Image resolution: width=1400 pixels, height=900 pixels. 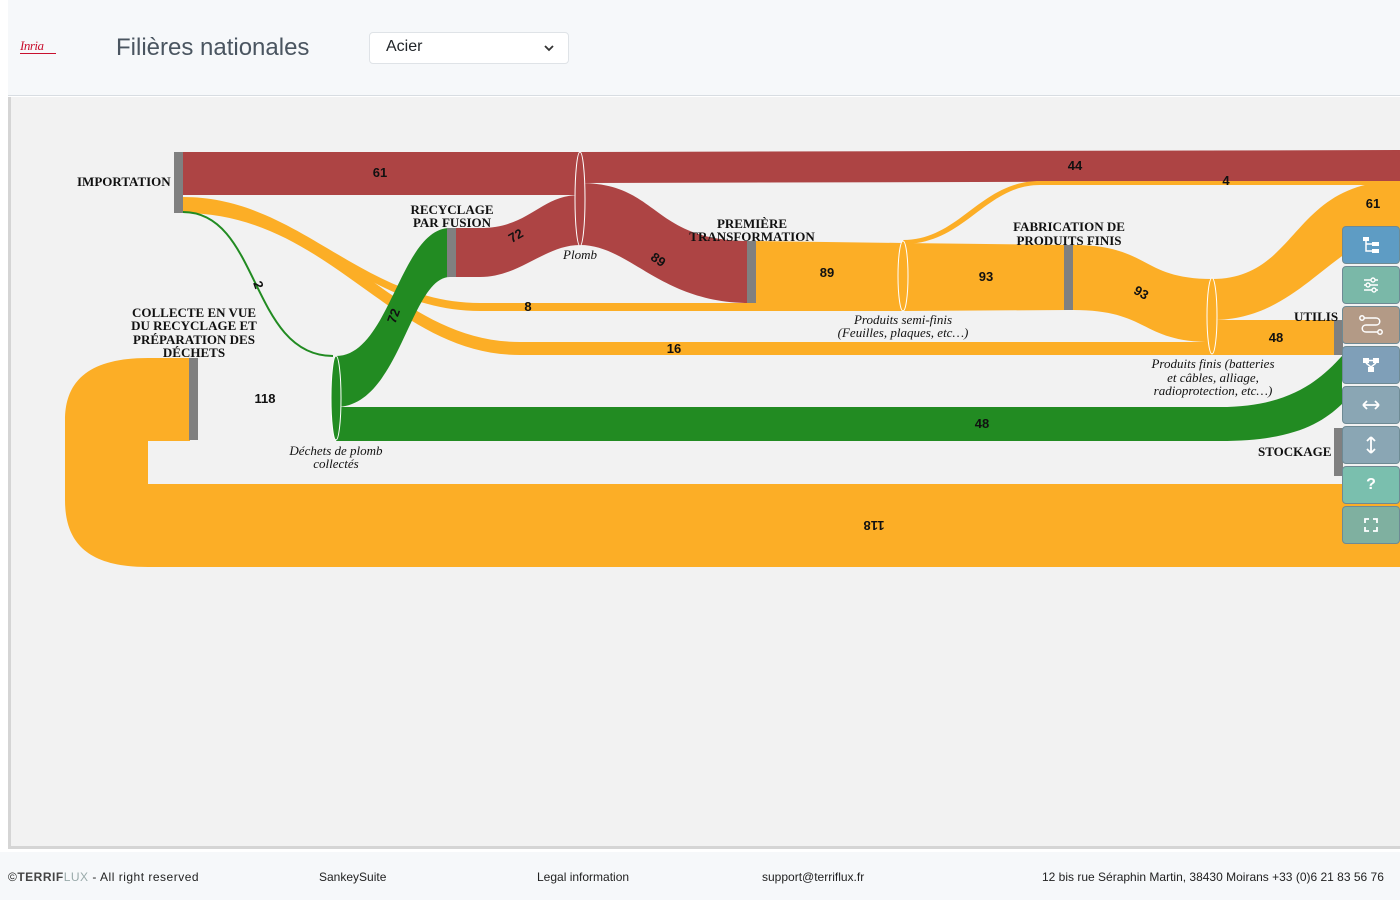 I want to click on label-premiere-2: TRANSFORMATION, so click(x=752, y=236).